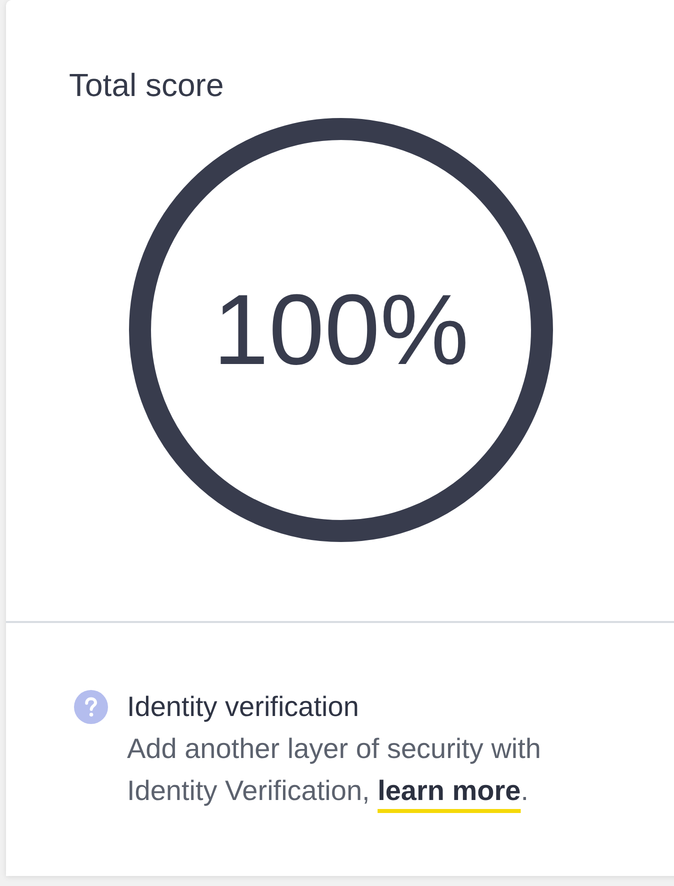 This screenshot has height=886, width=674. I want to click on help-icon, so click(91, 707).